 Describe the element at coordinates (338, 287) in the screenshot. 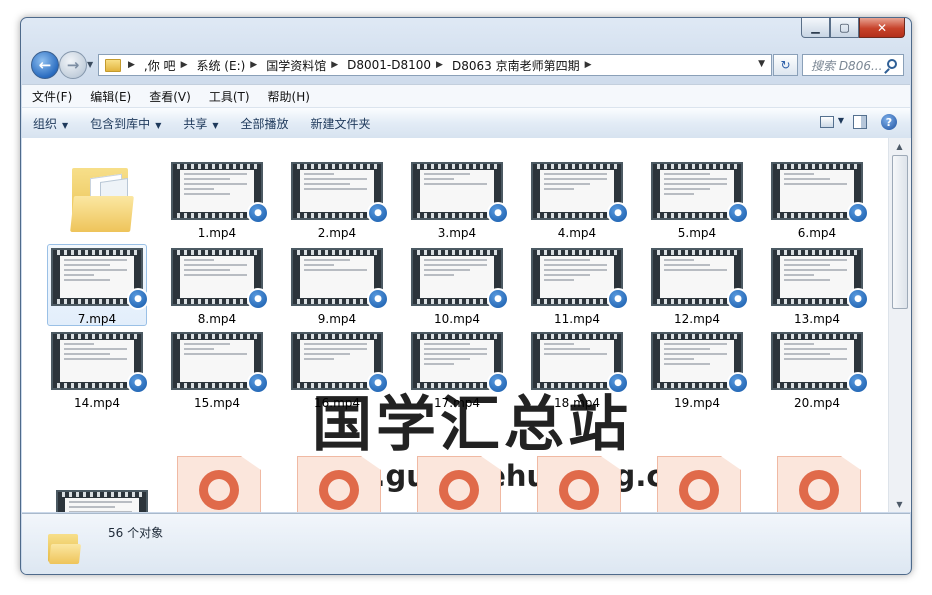

I see `video-item: ● 9.mp4` at that location.